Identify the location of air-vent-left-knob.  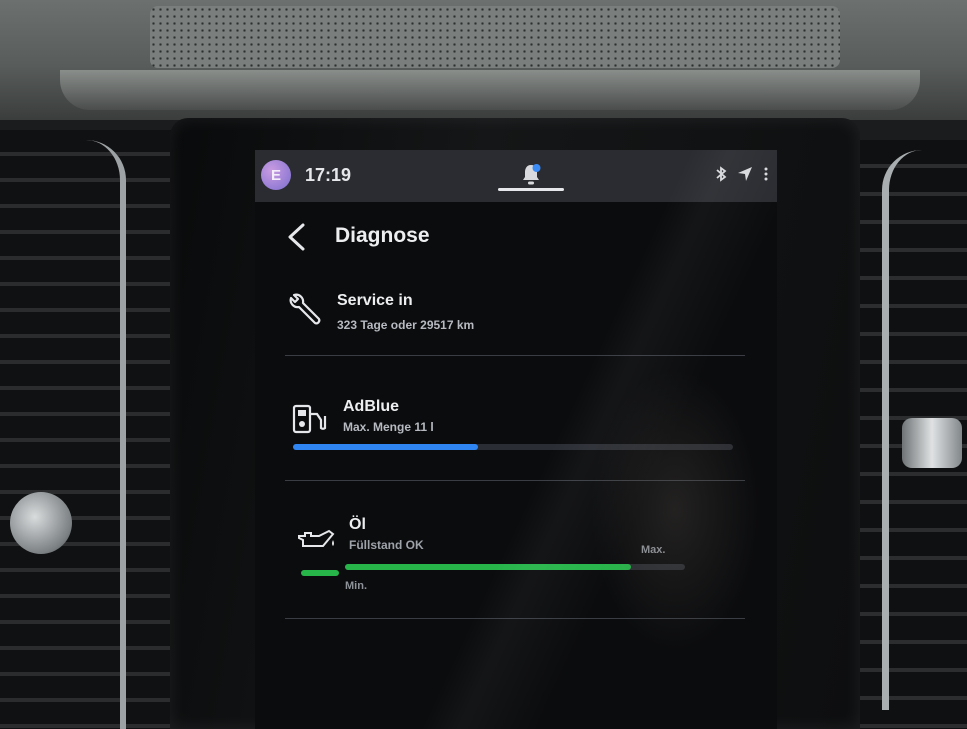
(41, 523).